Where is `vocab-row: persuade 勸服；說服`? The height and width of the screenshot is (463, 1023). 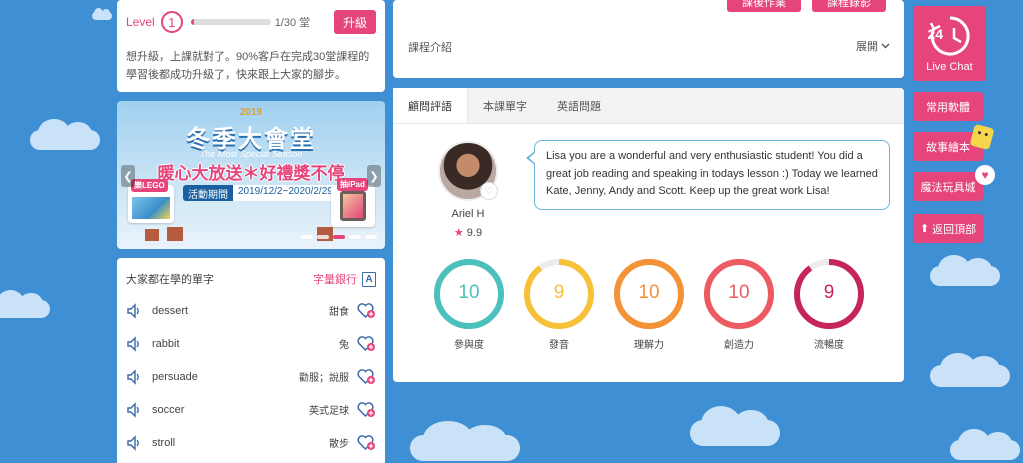
vocab-row: persuade 勸服；說服 is located at coordinates (251, 376).